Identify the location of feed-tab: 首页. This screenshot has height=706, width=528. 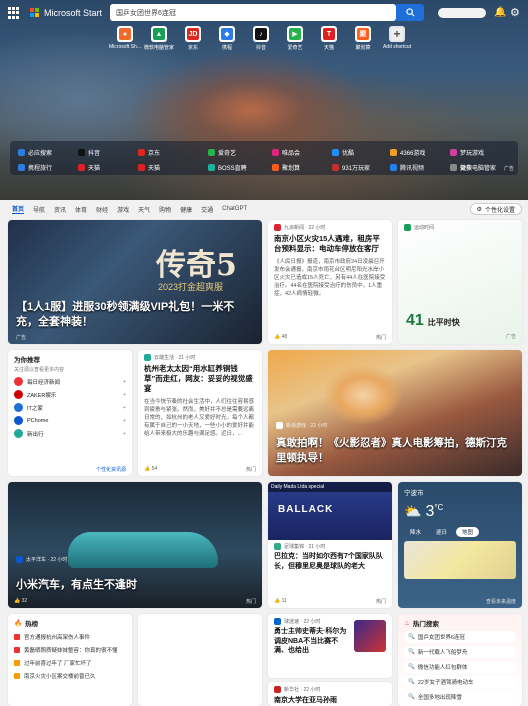
(18, 209).